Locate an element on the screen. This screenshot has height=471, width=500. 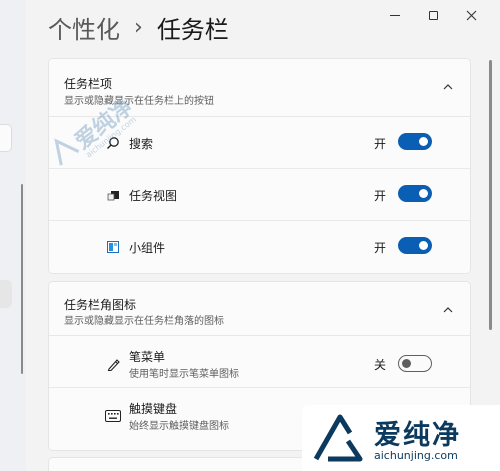
setting-row-widgets: 小组件 开 is located at coordinates (259, 247).